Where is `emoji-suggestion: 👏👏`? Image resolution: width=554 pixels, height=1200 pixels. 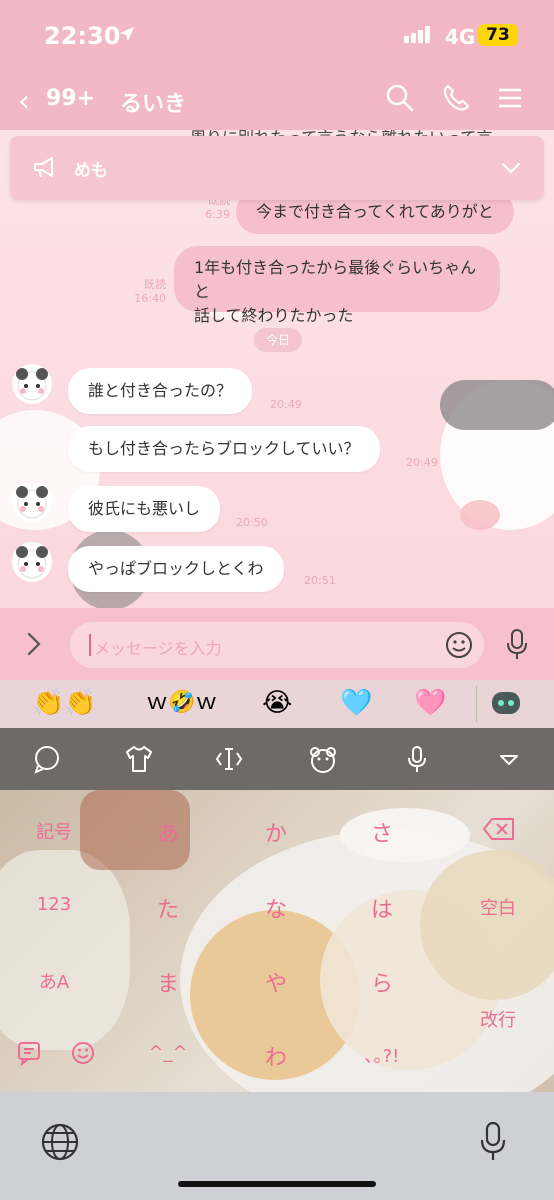
emoji-suggestion: 👏👏 is located at coordinates (64, 703).